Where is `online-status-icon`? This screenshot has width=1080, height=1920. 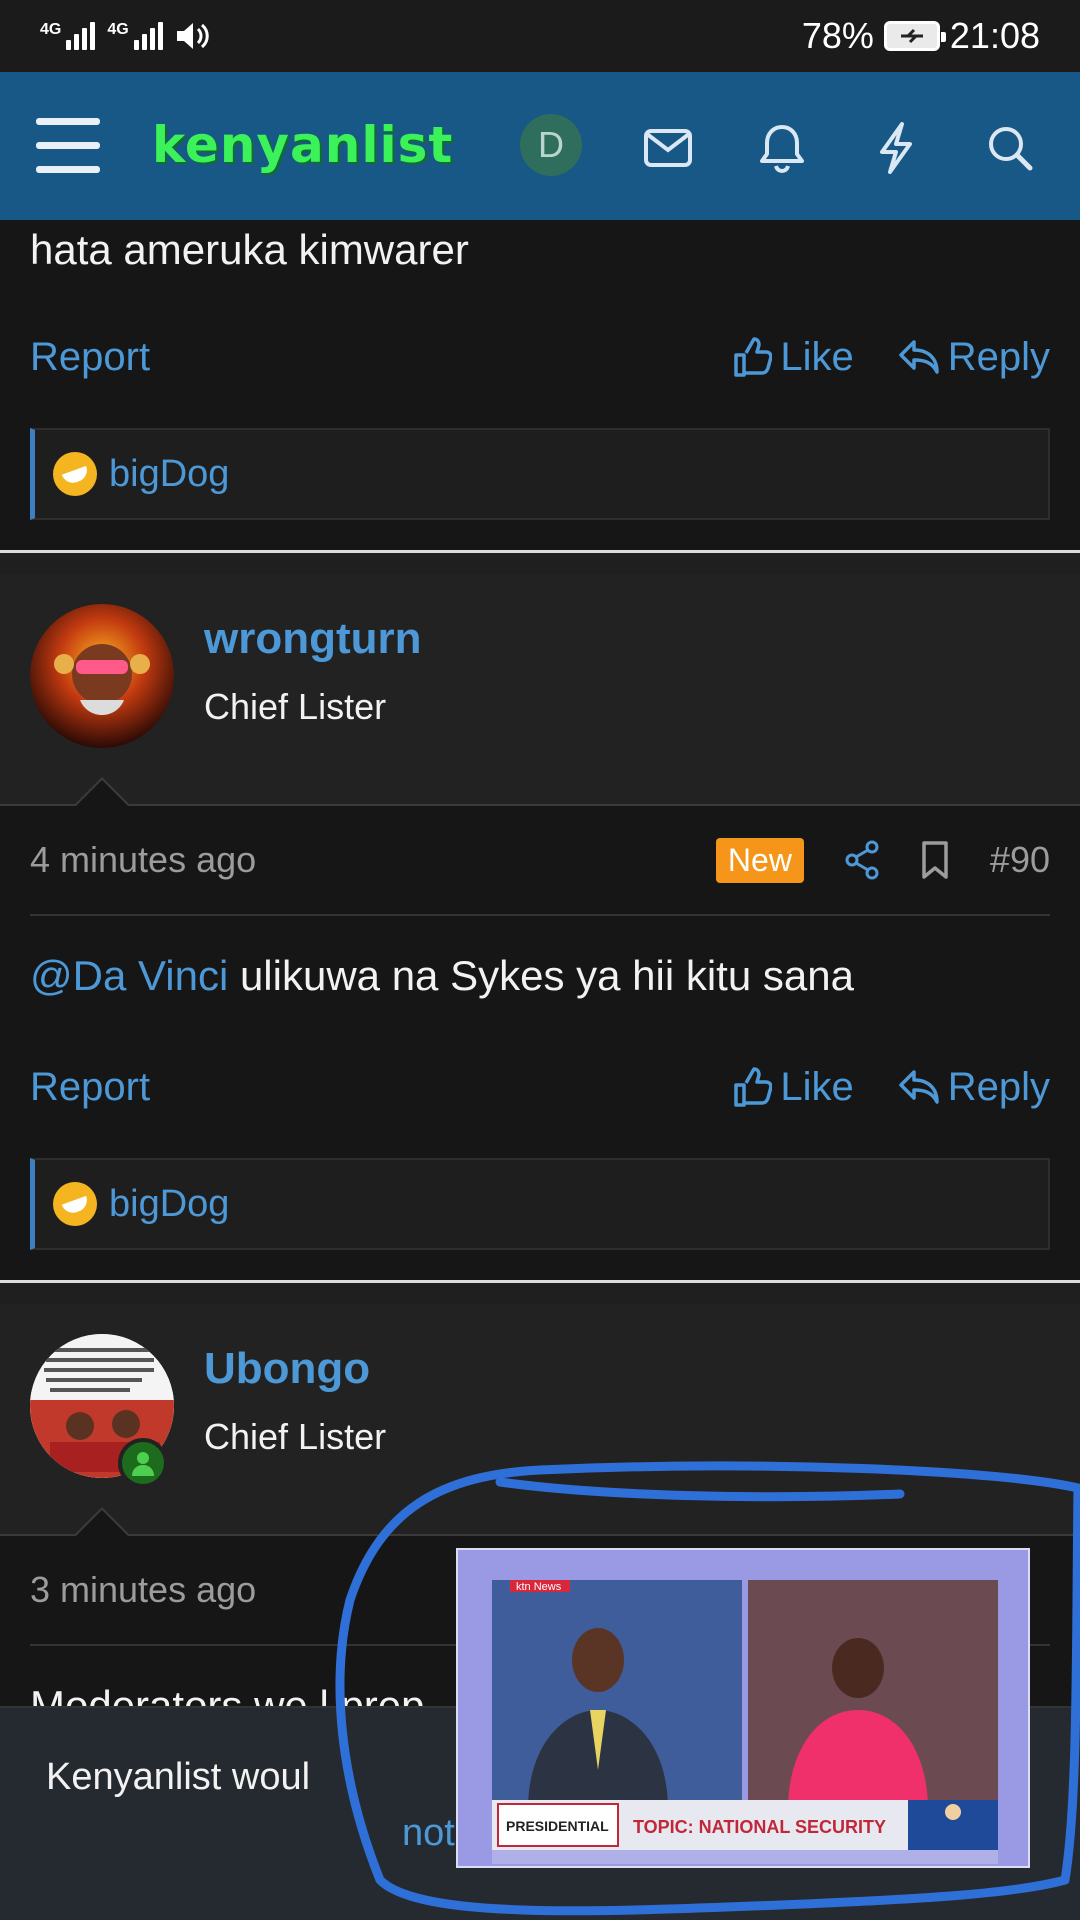
online-status-icon is located at coordinates (143, 1463).